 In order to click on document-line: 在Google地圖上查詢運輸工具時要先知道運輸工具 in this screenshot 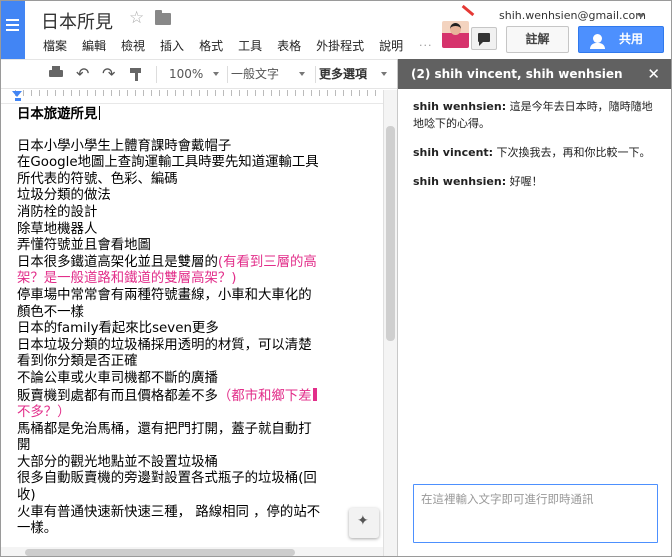, I will do `click(200, 163)`.